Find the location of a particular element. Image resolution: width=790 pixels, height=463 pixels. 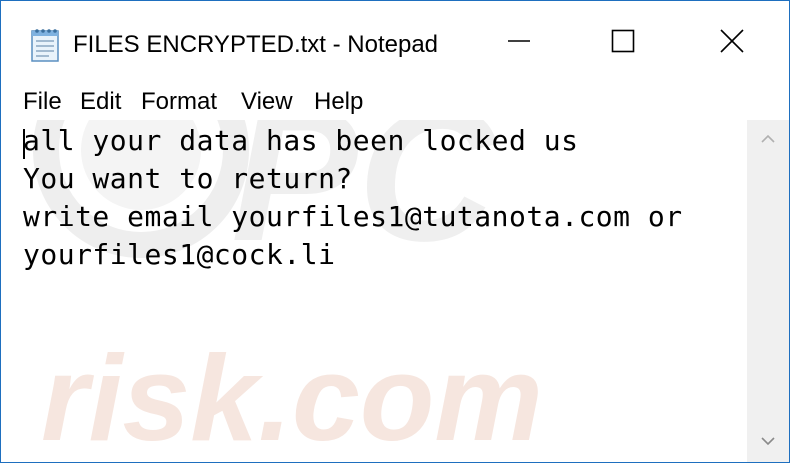

menu-bar: File Edit Format View Help is located at coordinates (395, 103).